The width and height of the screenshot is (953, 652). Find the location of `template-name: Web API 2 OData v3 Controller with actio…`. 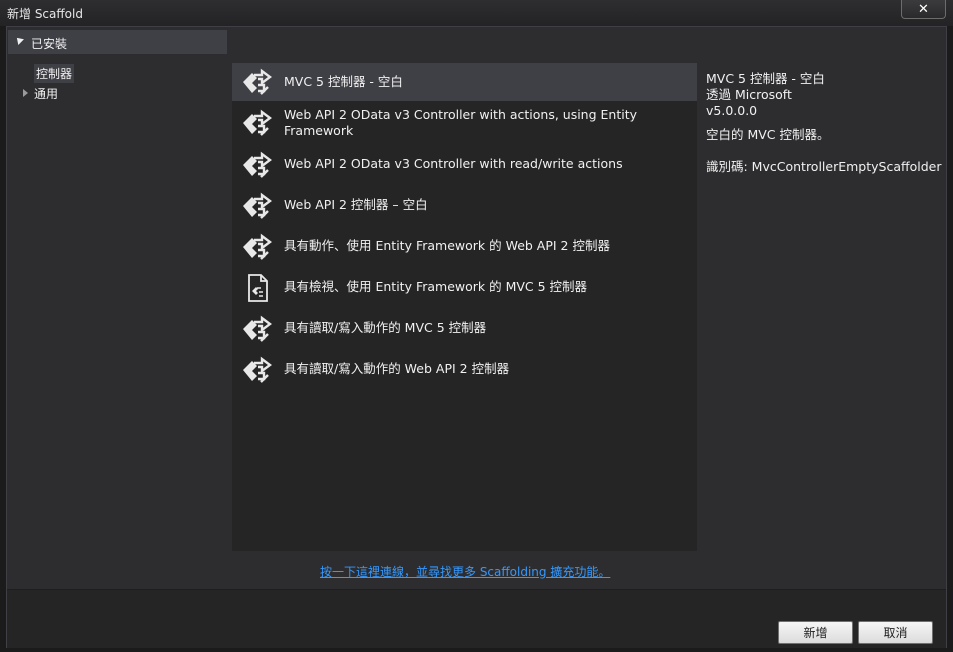

template-name: Web API 2 OData v3 Controller with actio… is located at coordinates (461, 122).